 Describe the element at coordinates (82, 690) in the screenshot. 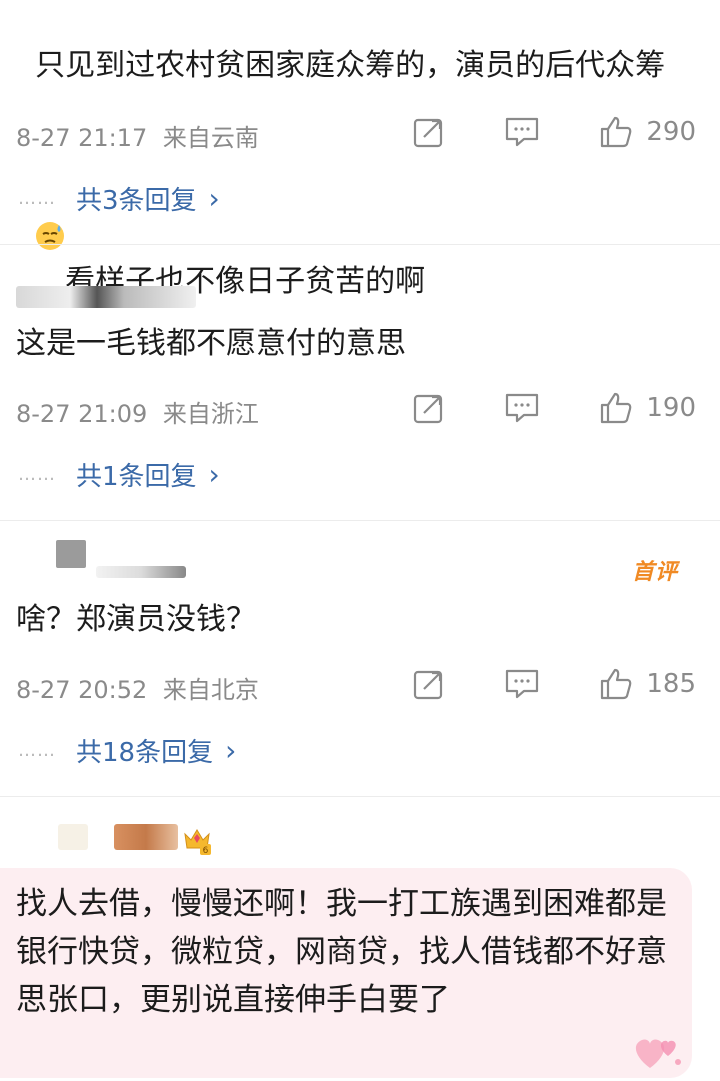

I see `comment-time: 8-27 20:52` at that location.